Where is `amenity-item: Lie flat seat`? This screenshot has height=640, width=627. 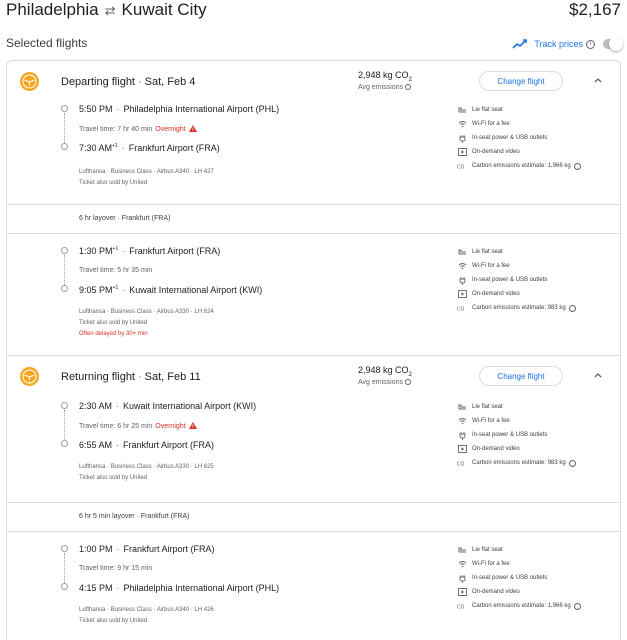
amenity-item: Lie flat seat is located at coordinates (537, 407).